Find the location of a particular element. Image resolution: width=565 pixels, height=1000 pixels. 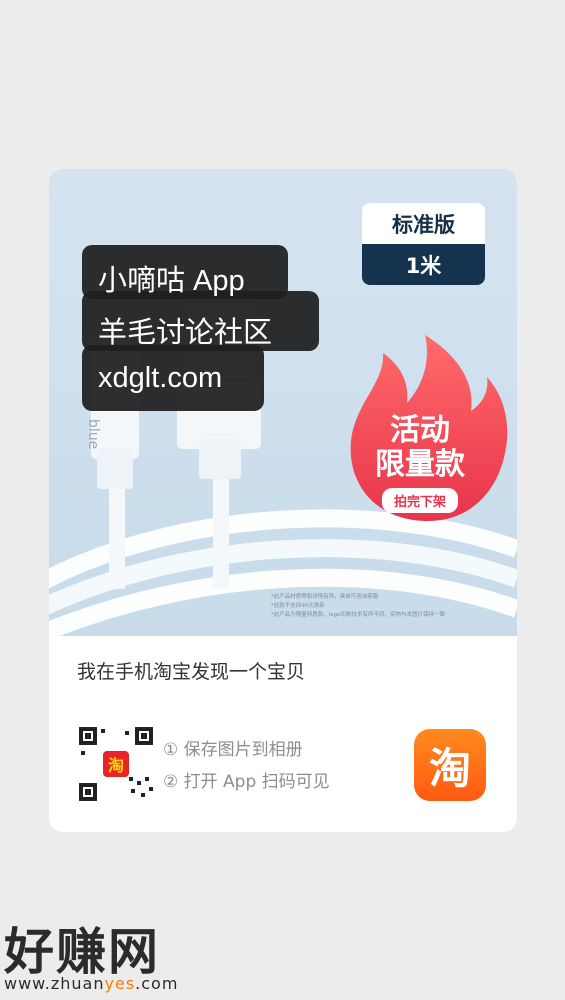

brand-text: blue is located at coordinates (93, 434).